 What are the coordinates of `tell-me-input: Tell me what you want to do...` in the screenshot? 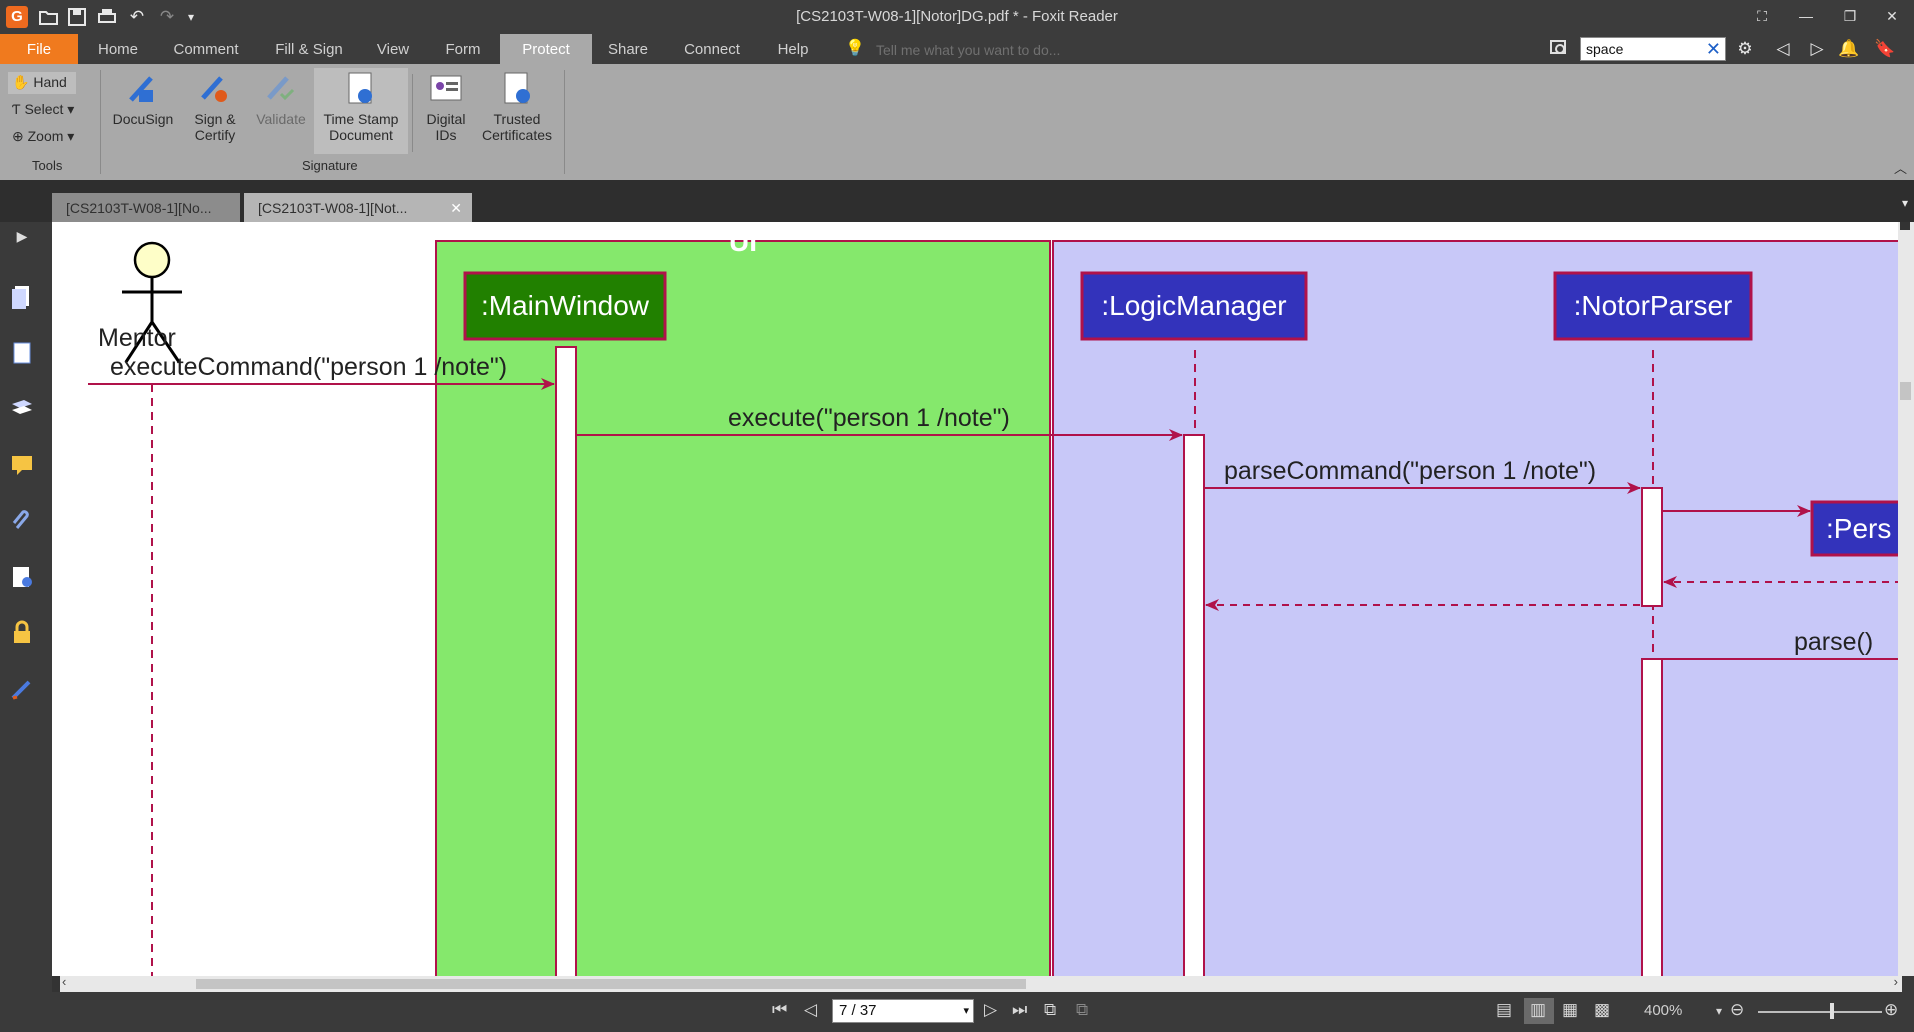 It's located at (968, 49).